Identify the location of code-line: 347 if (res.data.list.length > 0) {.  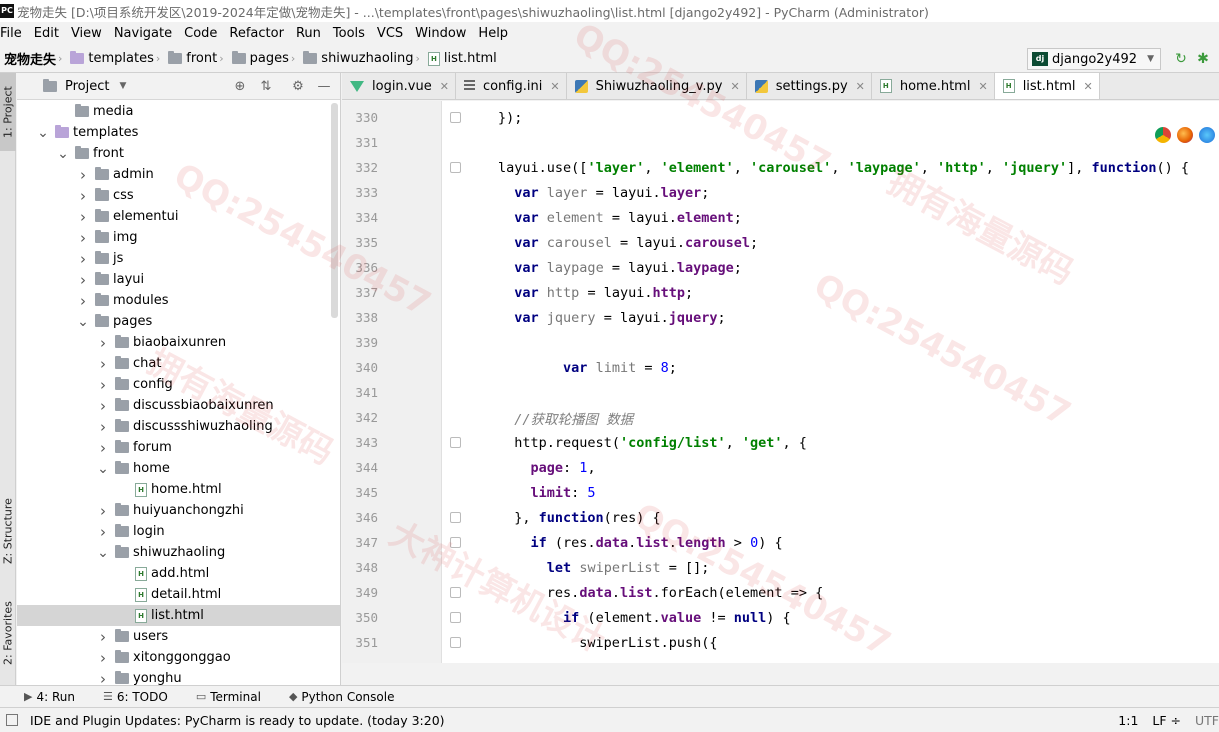
(780, 542).